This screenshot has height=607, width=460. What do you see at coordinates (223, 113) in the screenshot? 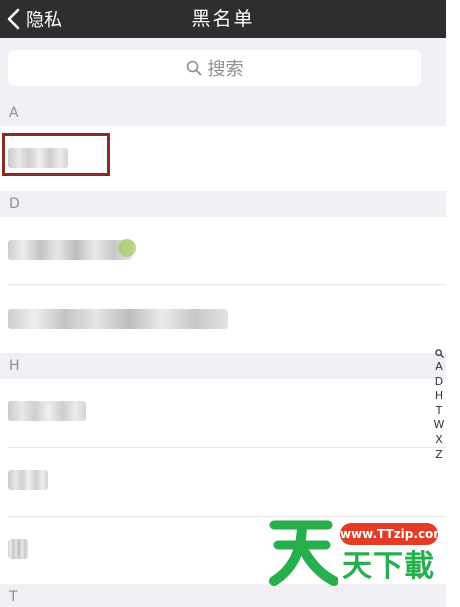
I see `section-header-a: A` at bounding box center [223, 113].